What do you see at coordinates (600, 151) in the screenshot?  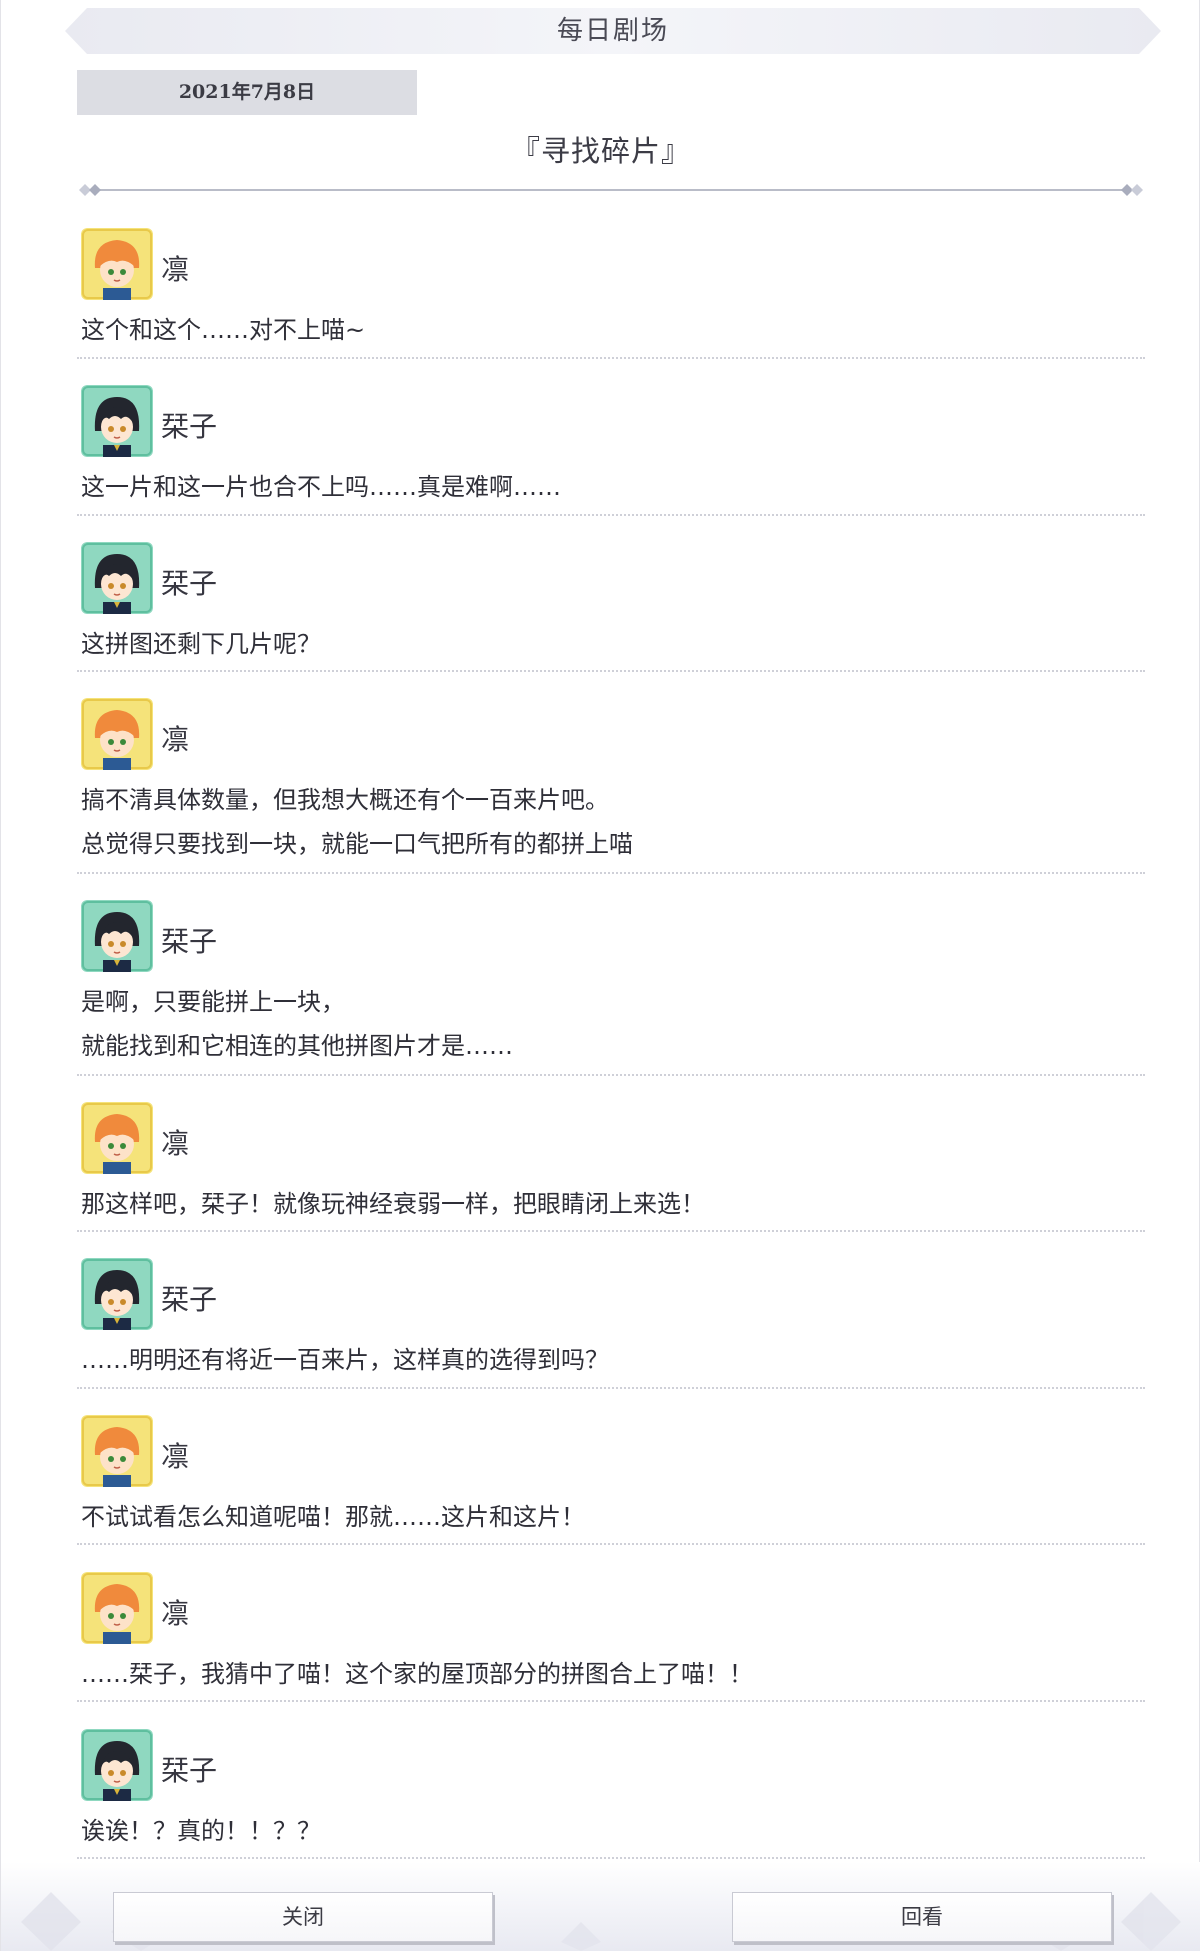 I see `episode-title: 『寻找碎片』` at bounding box center [600, 151].